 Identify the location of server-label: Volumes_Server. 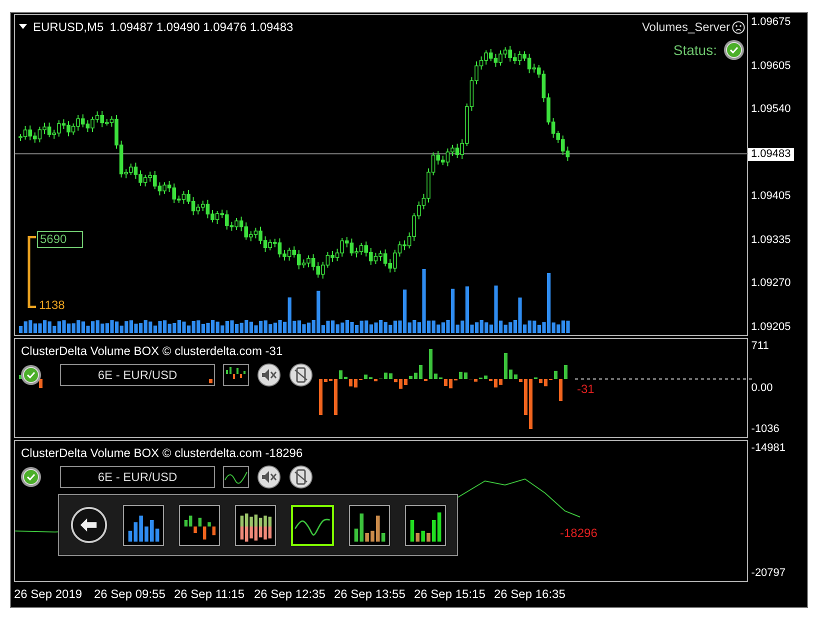
(686, 27).